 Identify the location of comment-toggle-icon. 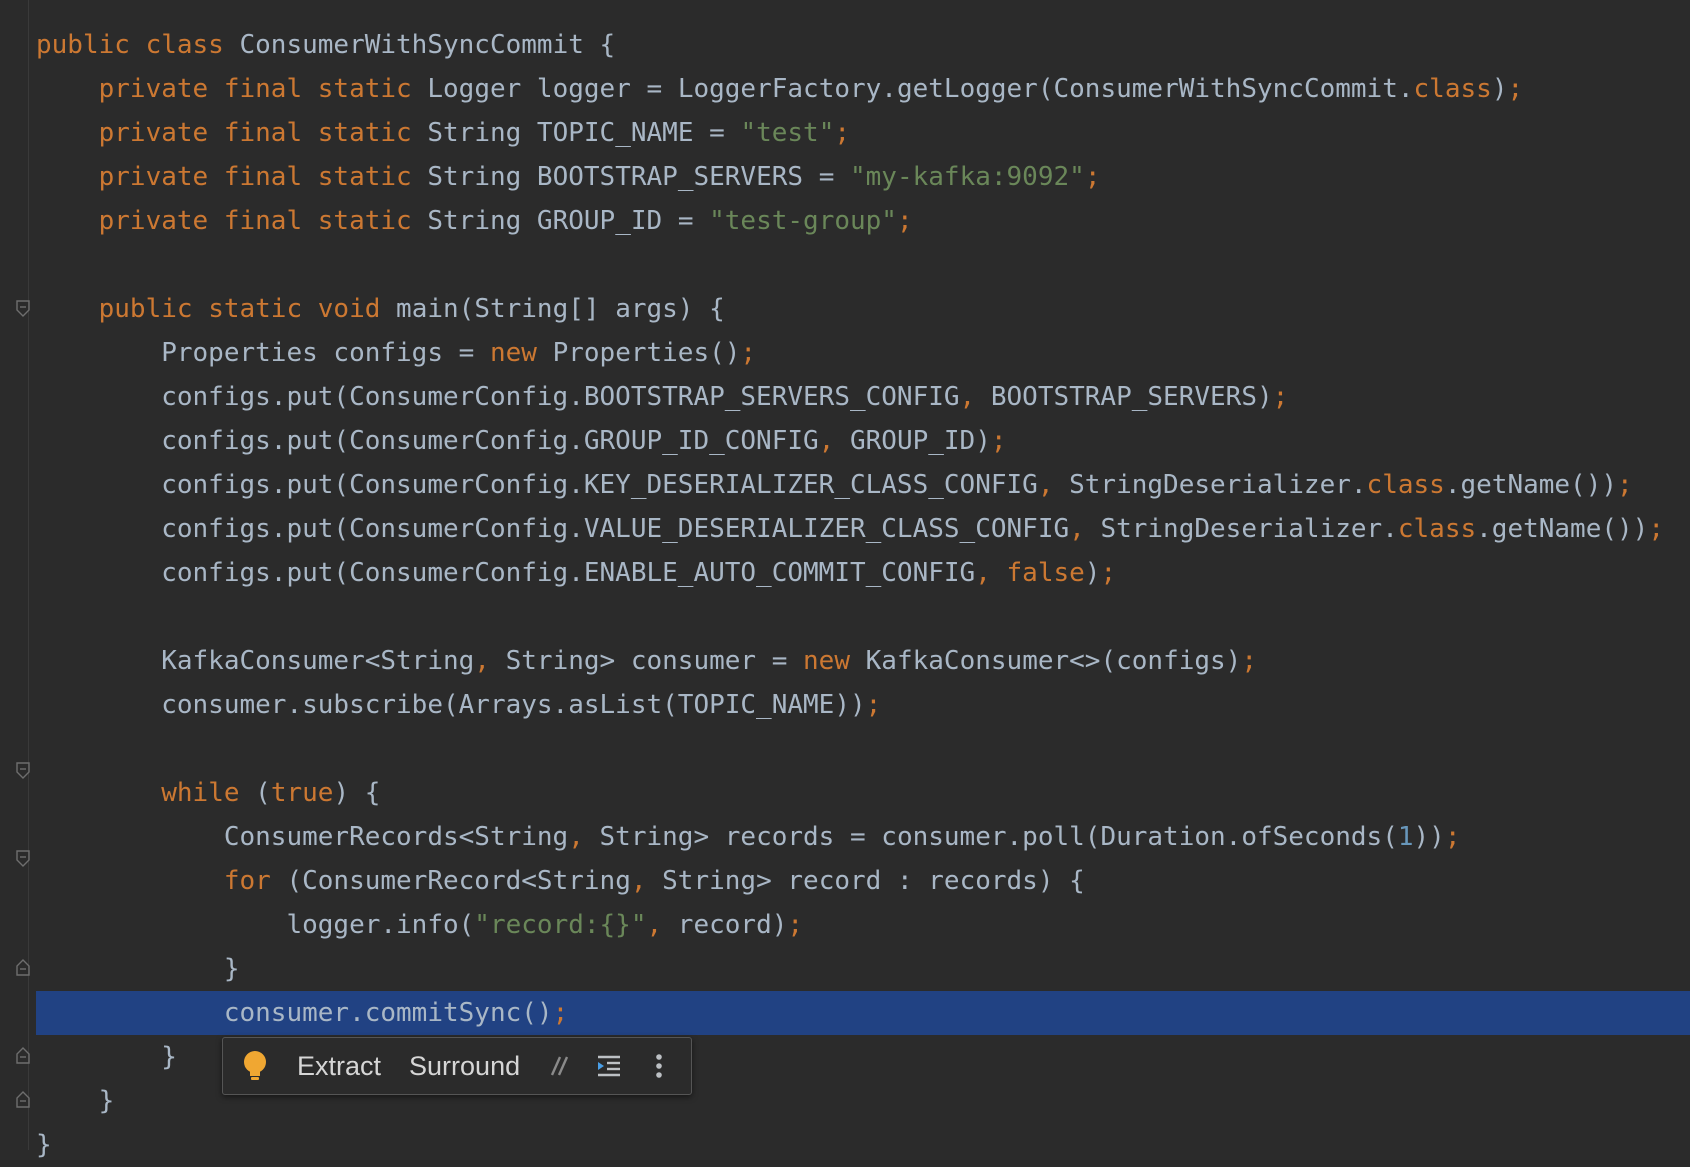
(559, 1066).